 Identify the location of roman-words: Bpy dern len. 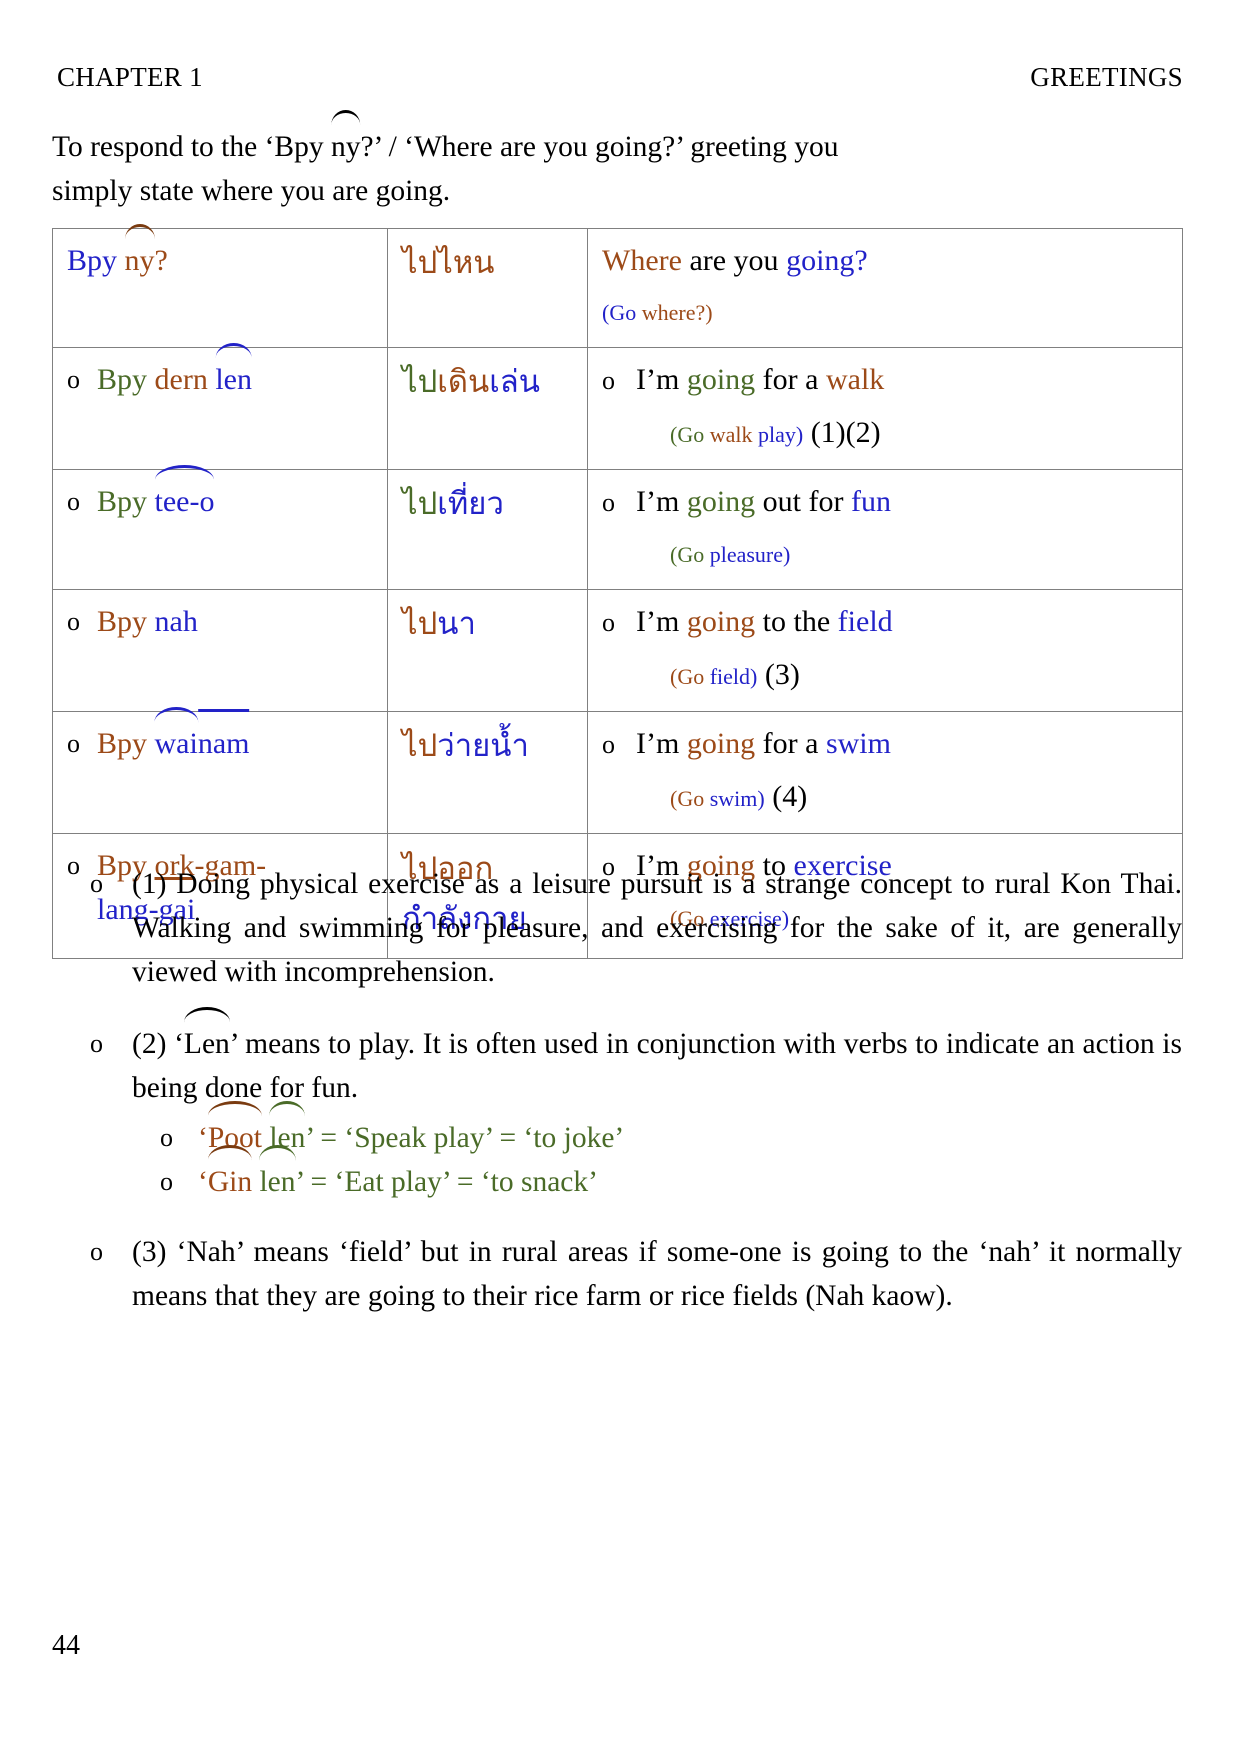
(174, 372).